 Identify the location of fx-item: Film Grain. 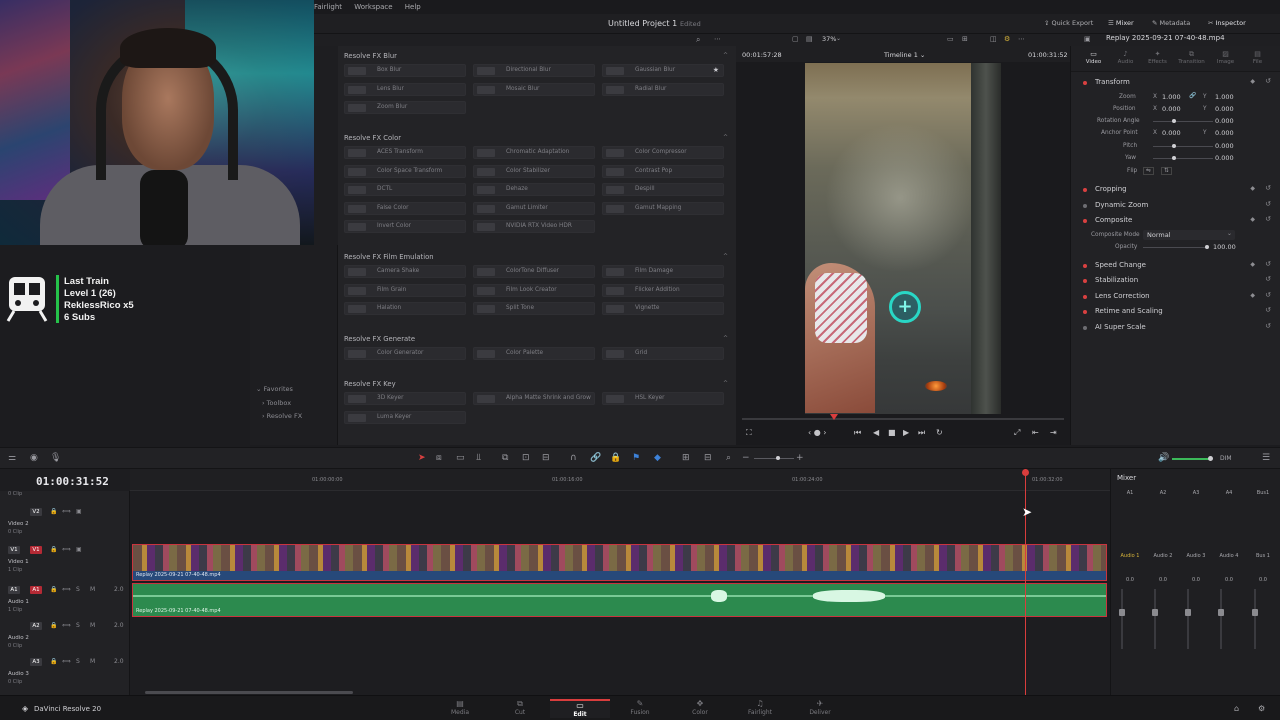
(405, 290).